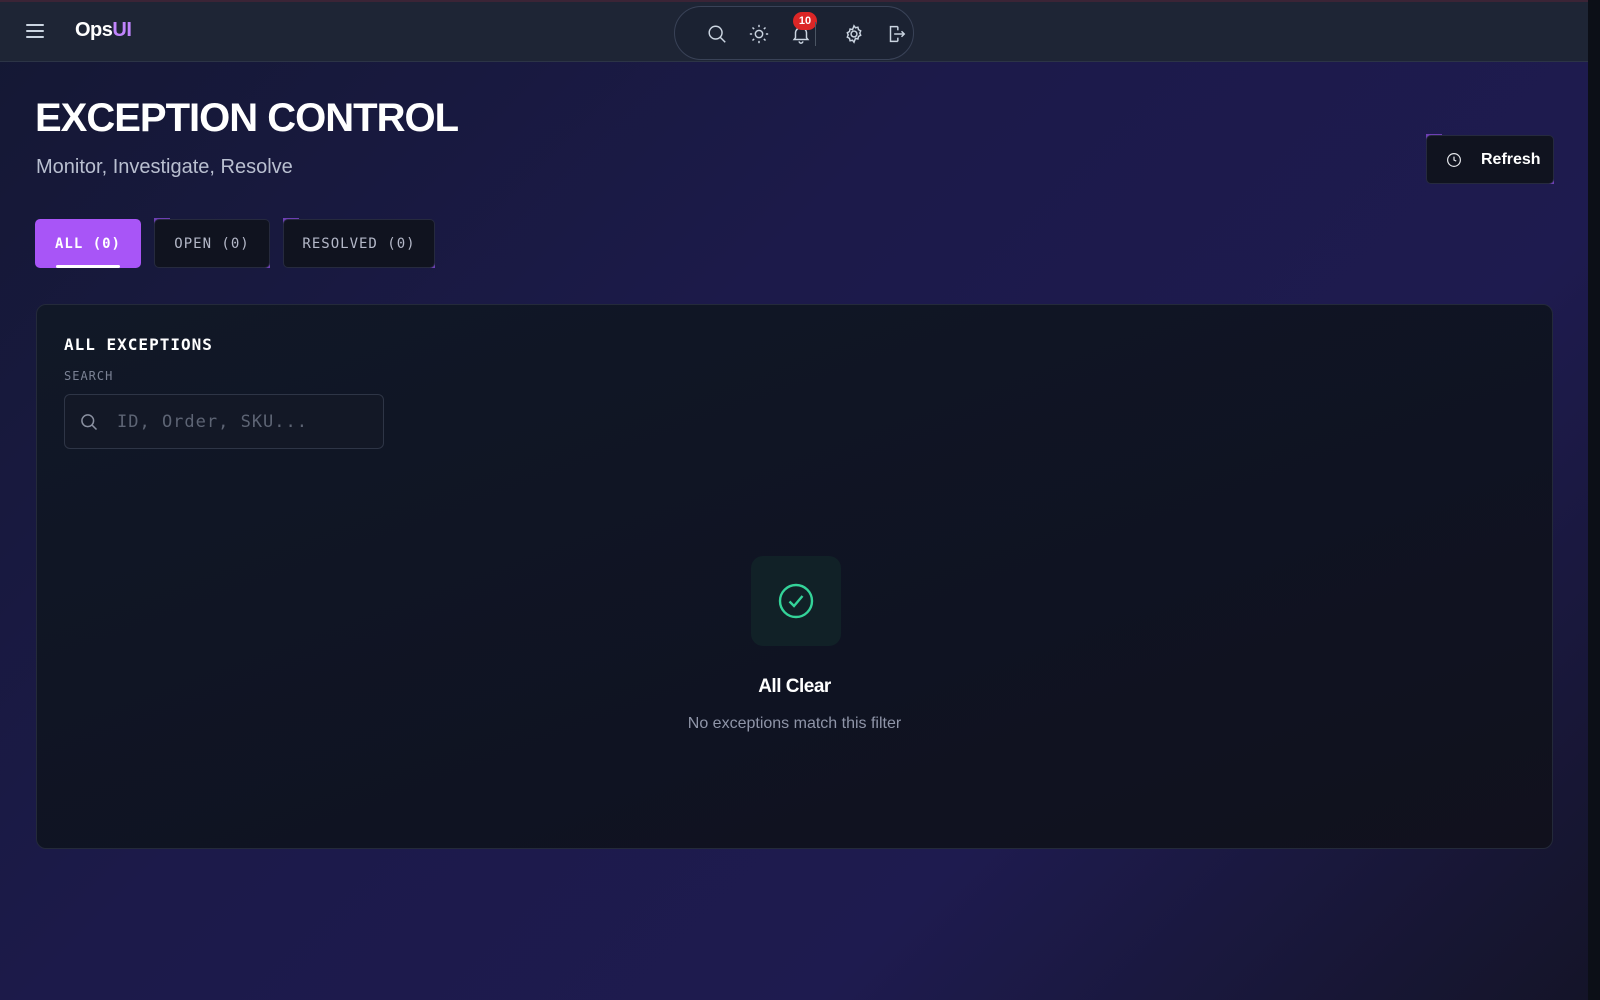  Describe the element at coordinates (88, 266) in the screenshot. I see `active-tab-indicator` at that location.